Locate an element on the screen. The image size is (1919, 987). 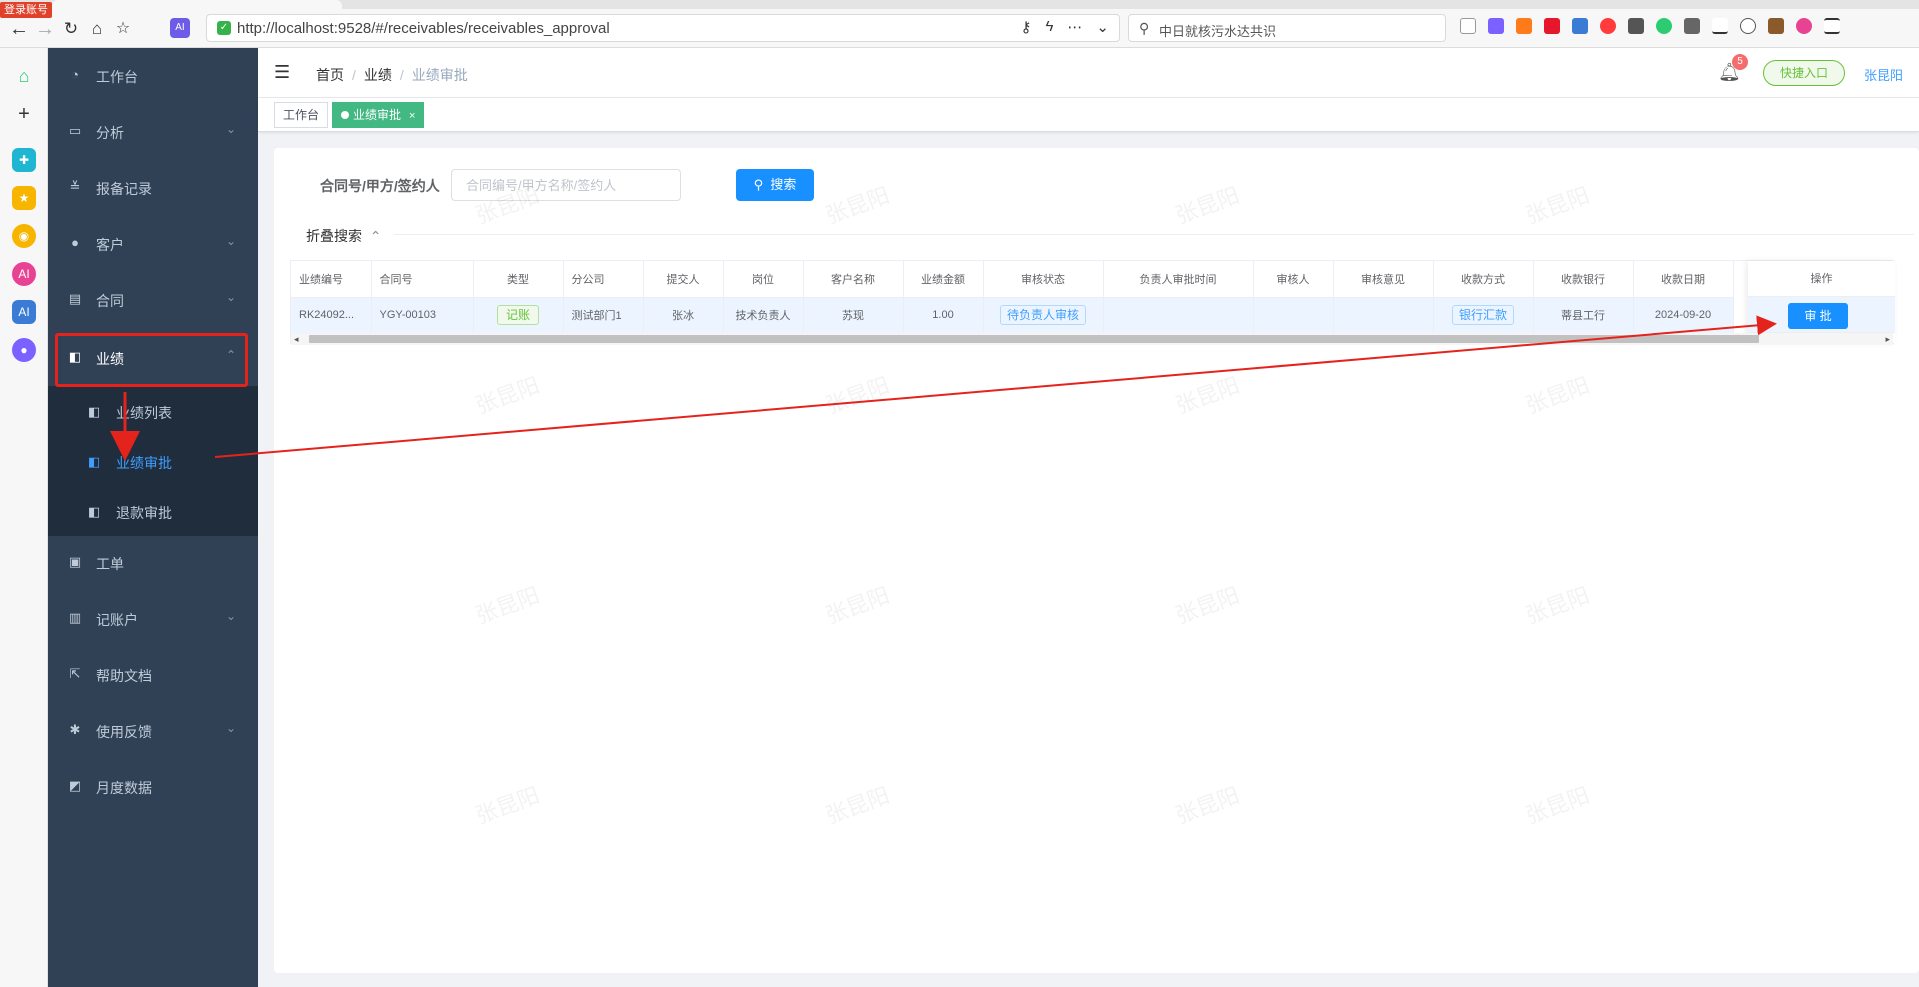
back-icon: ← is located at coordinates (19, 29).